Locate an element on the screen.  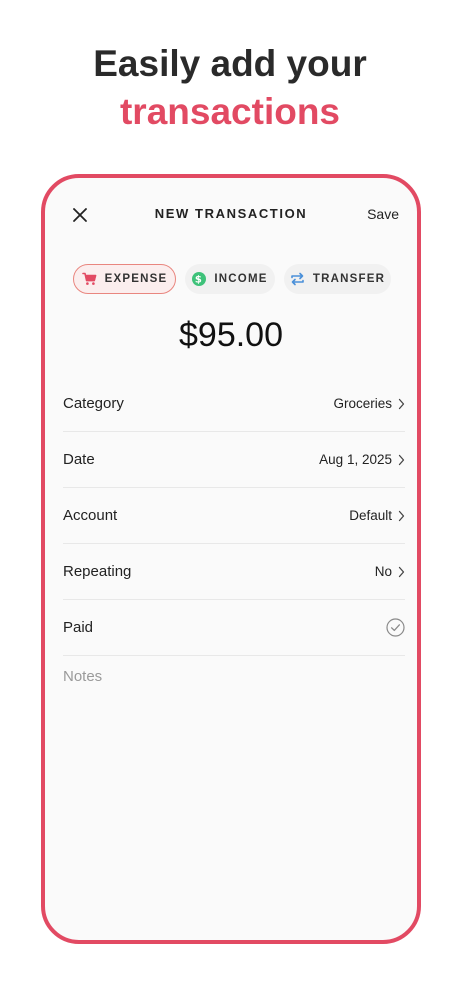
account-value-wrap: Default is located at coordinates (377, 515).